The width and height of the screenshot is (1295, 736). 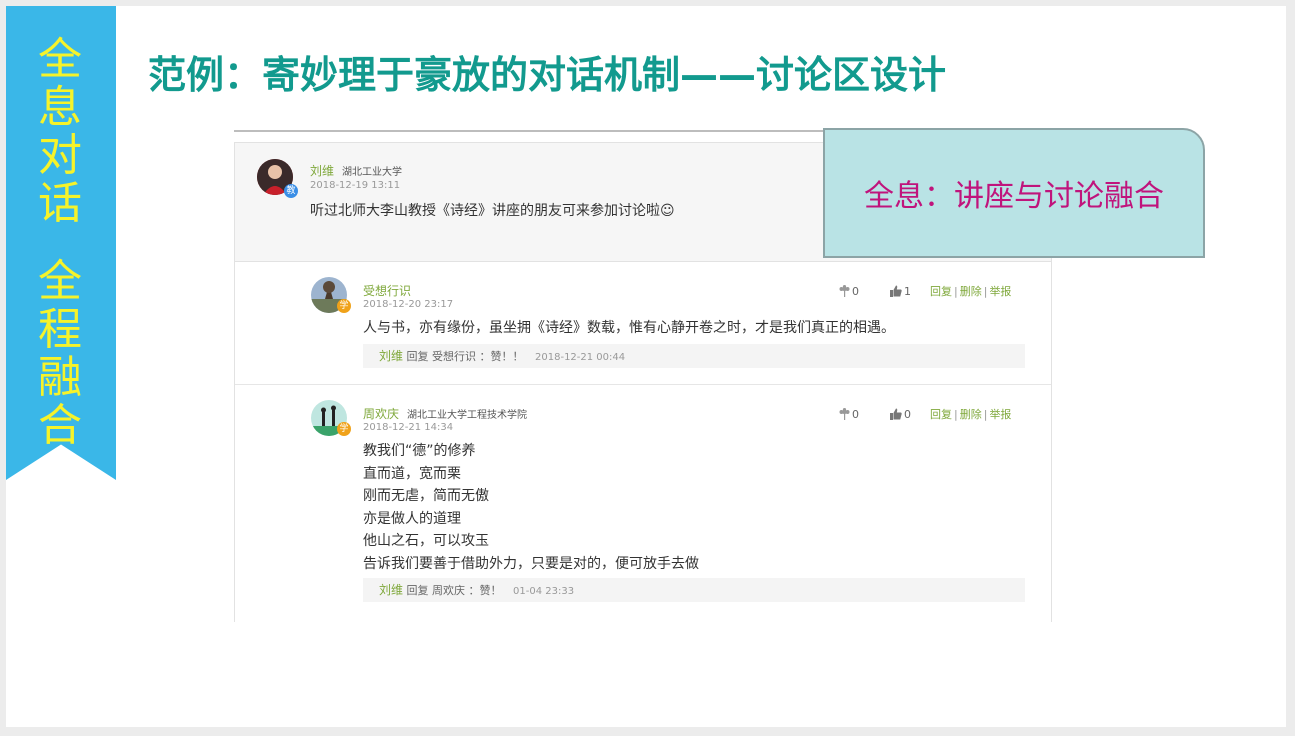 What do you see at coordinates (925, 291) in the screenshot?
I see `reply-actions: 0 1 回复 | 删除 | 举报` at bounding box center [925, 291].